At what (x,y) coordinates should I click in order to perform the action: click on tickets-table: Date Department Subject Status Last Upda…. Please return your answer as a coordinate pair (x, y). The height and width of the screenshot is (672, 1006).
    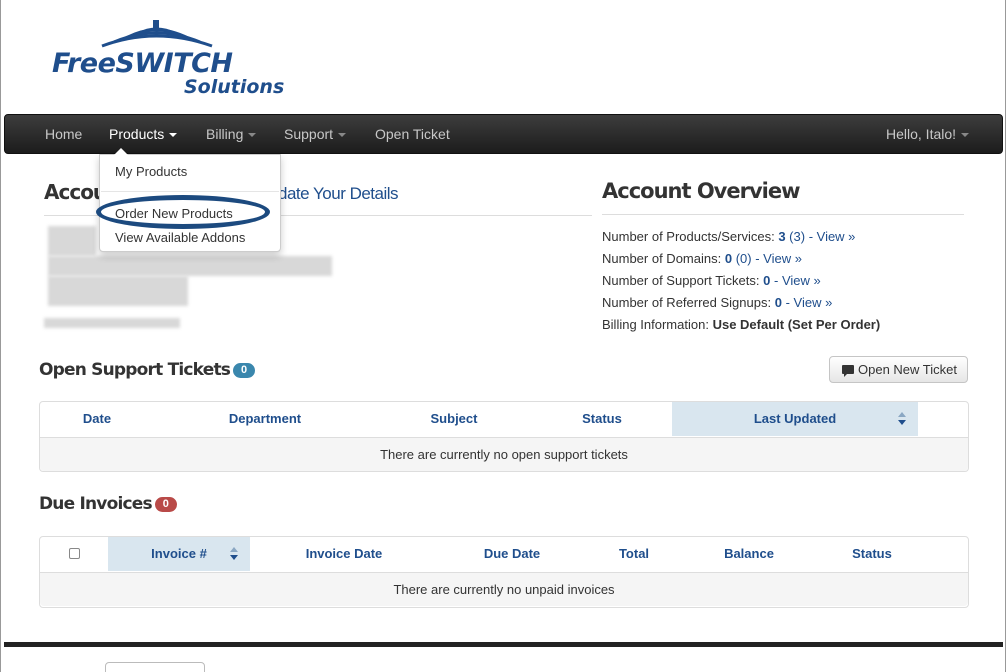
    Looking at the image, I should click on (504, 436).